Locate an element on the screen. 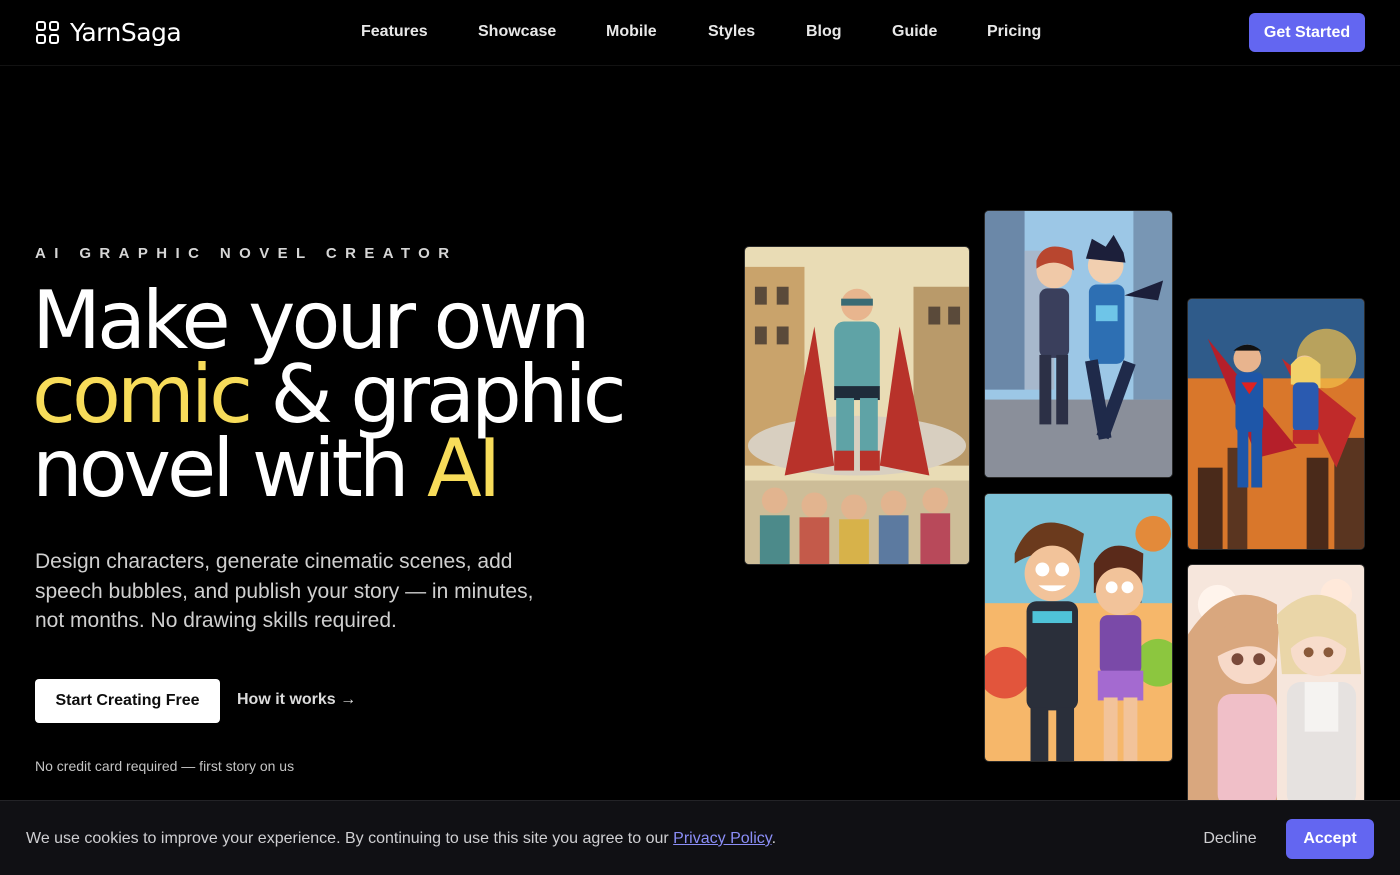 The width and height of the screenshot is (1400, 875). headline-line-3-rest: novel with is located at coordinates (230, 468).